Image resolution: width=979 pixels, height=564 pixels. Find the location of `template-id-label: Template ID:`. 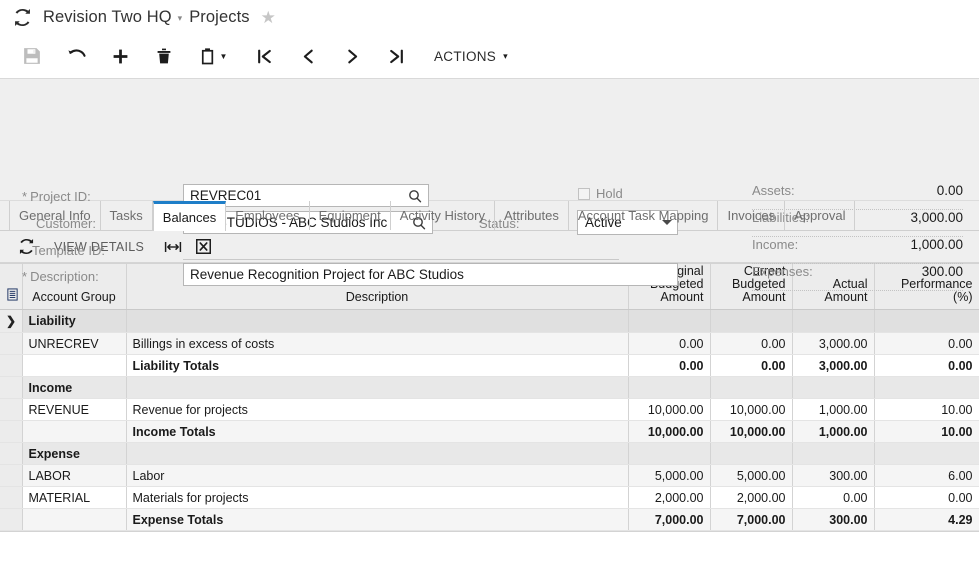

template-id-label: Template ID: is located at coordinates (68, 250).